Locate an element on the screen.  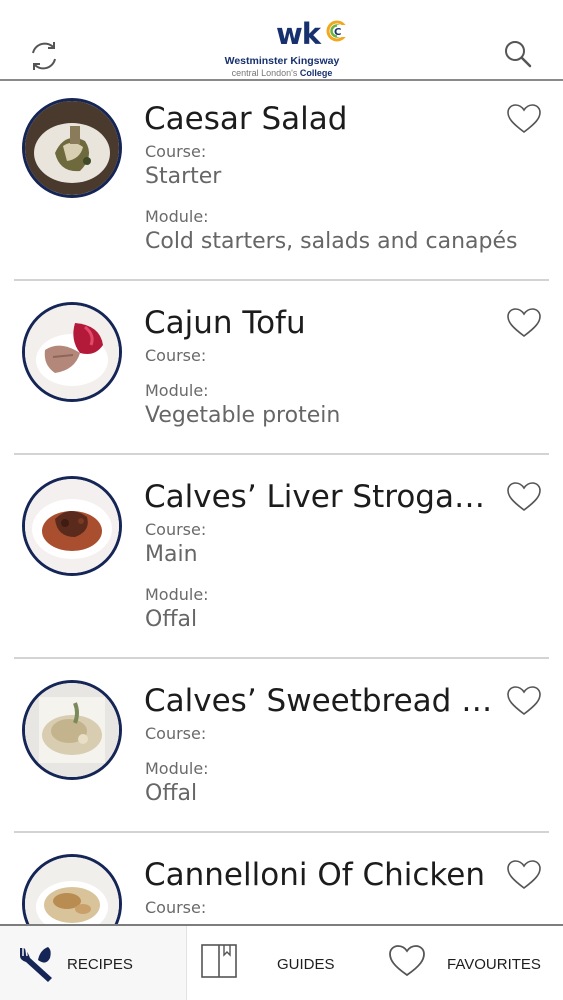
refresh-icon is located at coordinates (44, 56).